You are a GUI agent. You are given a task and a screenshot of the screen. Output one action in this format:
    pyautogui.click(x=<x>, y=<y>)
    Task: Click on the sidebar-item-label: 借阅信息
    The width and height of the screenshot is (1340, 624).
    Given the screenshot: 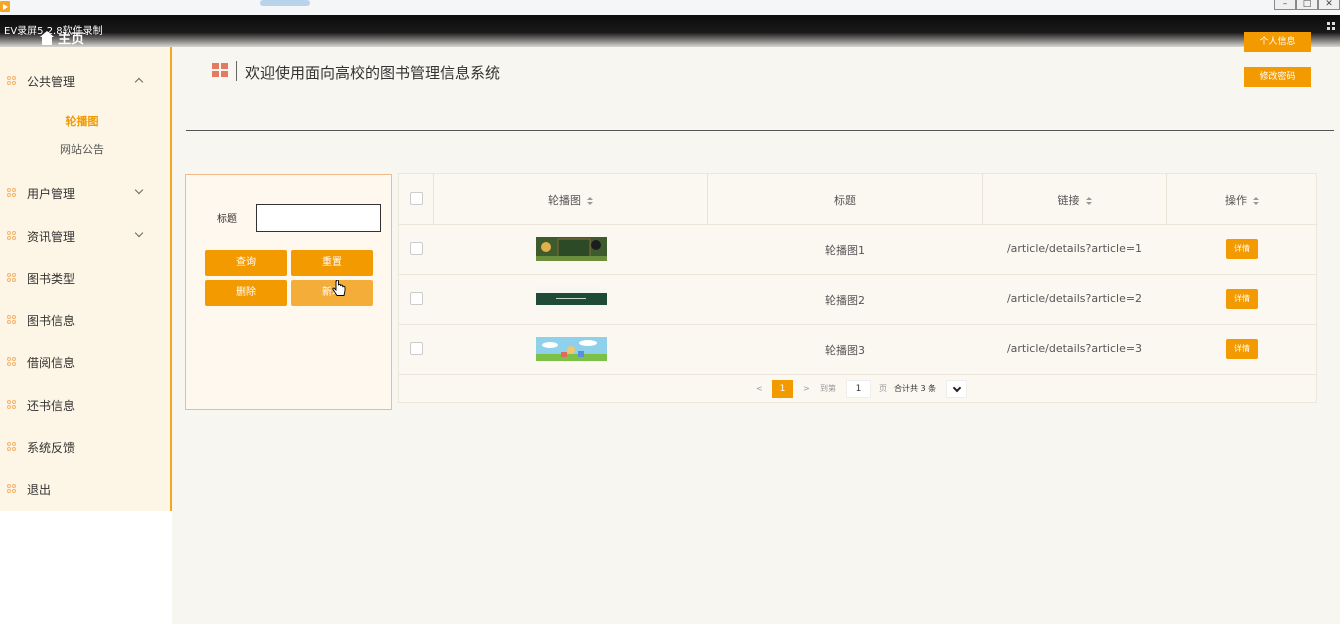 What is the action you would take?
    pyautogui.click(x=51, y=362)
    